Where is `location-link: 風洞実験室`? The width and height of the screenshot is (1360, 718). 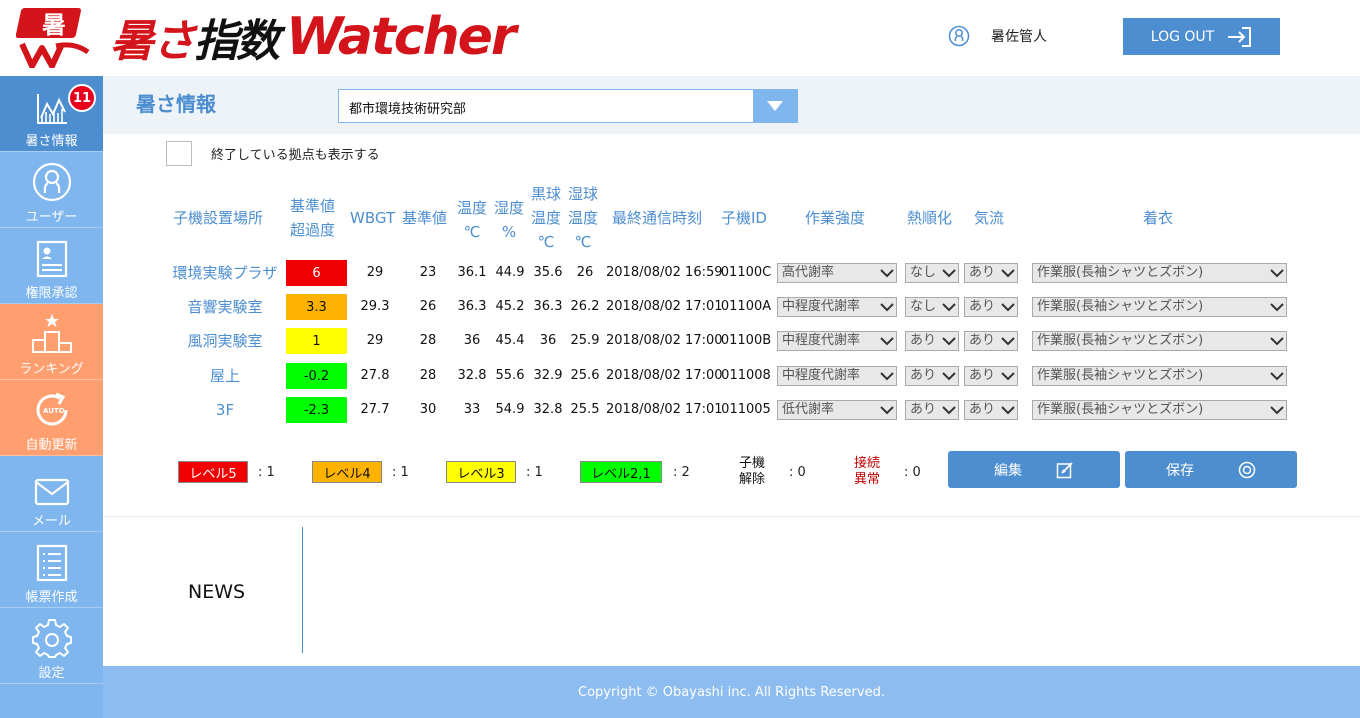
location-link: 風洞実験室 is located at coordinates (225, 341).